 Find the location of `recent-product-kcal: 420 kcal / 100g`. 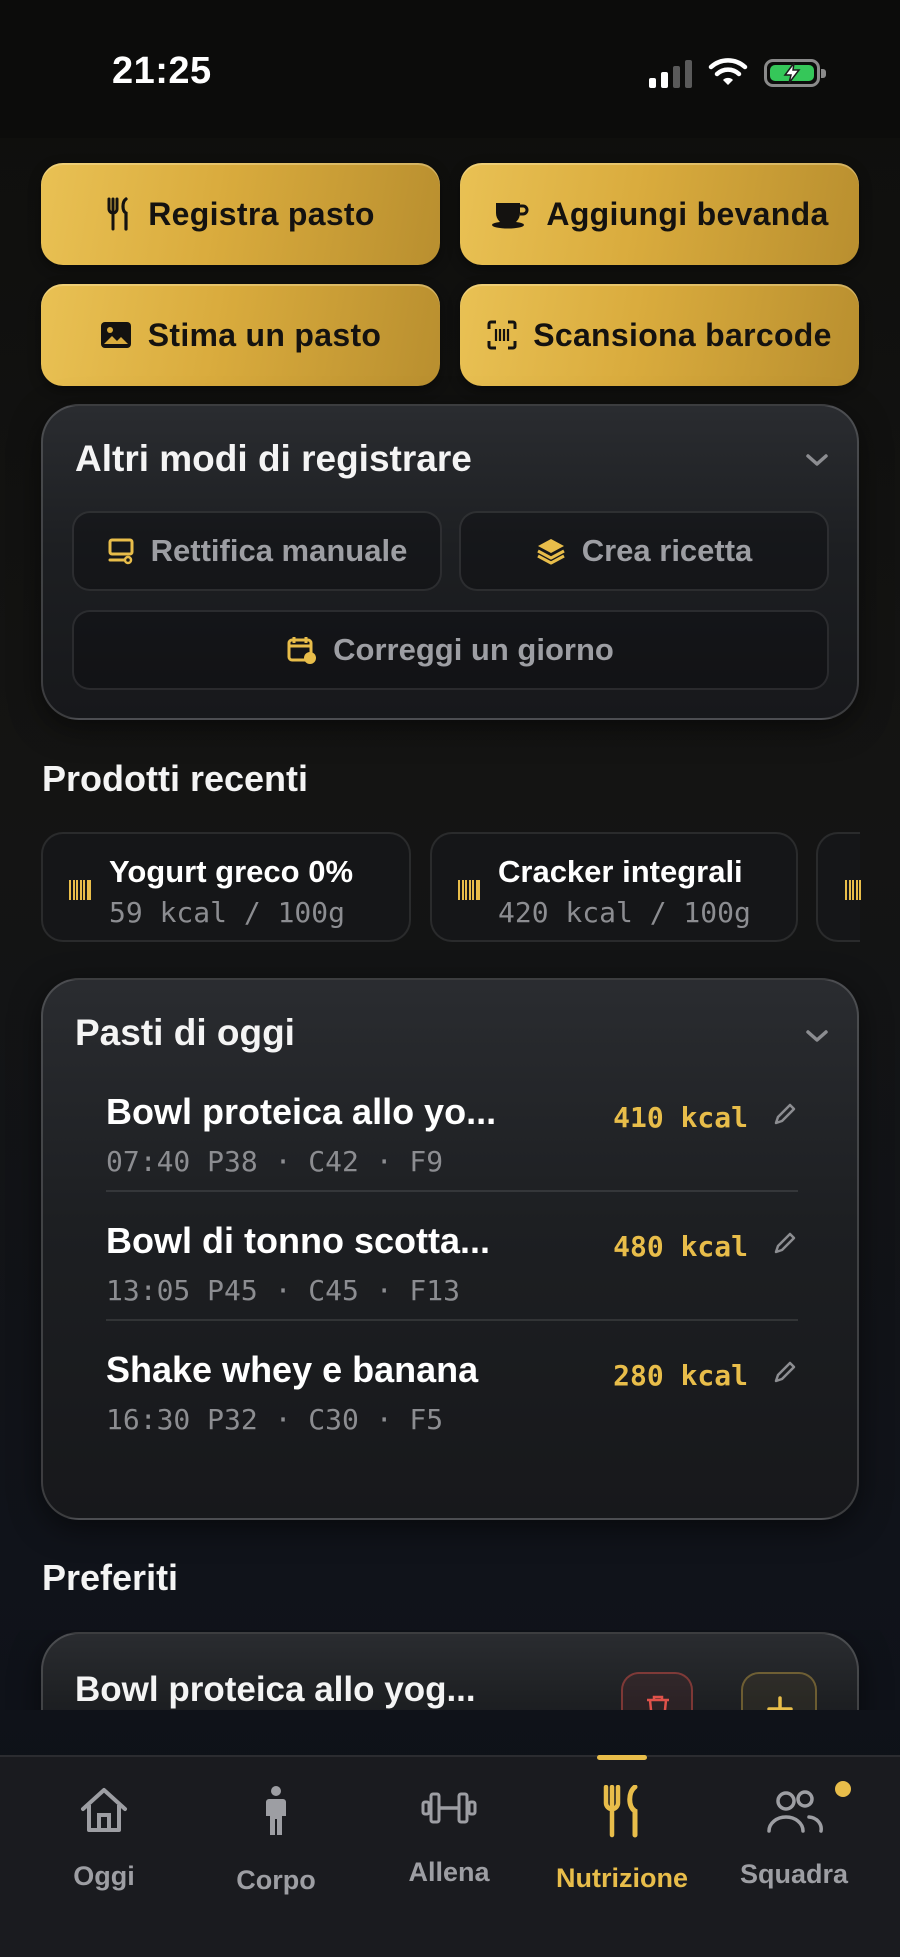

recent-product-kcal: 420 kcal / 100g is located at coordinates (624, 912).